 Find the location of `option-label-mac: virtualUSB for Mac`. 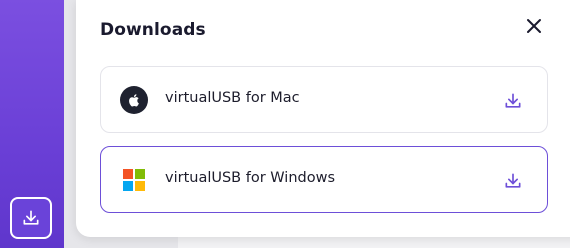

option-label-mac: virtualUSB for Mac is located at coordinates (232, 98).